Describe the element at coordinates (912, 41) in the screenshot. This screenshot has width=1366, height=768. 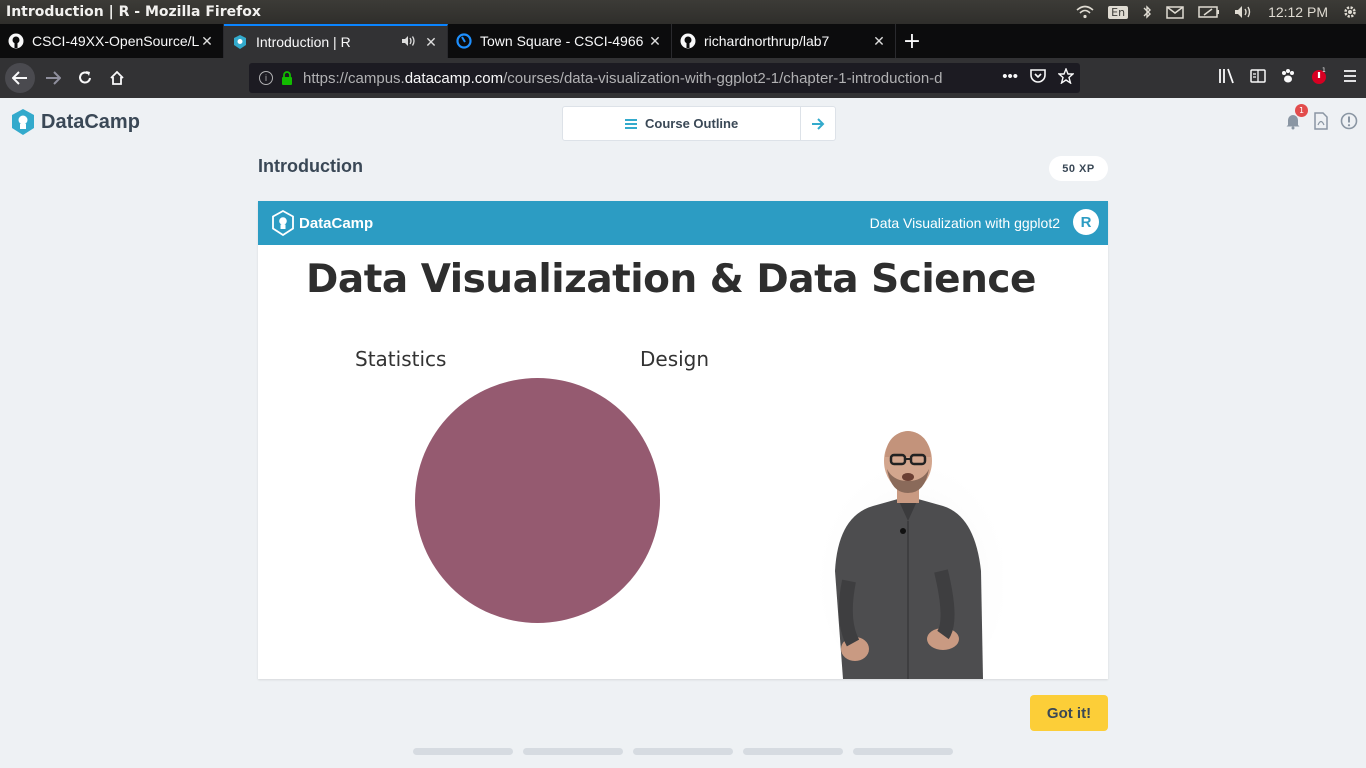
I see `new-tab-button: +` at that location.